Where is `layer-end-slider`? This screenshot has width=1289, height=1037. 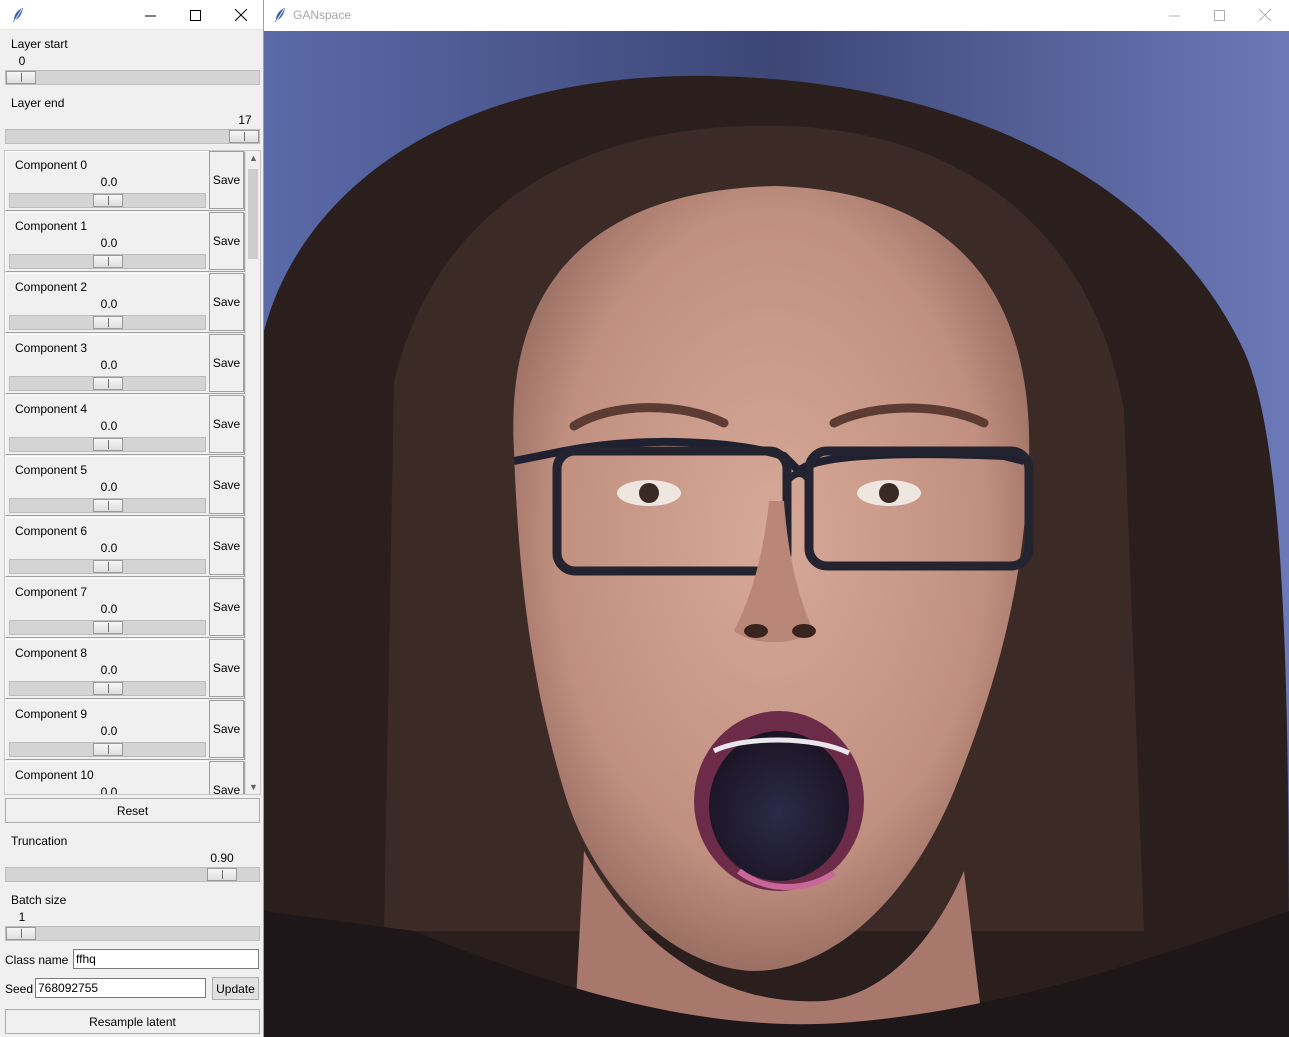 layer-end-slider is located at coordinates (132, 136).